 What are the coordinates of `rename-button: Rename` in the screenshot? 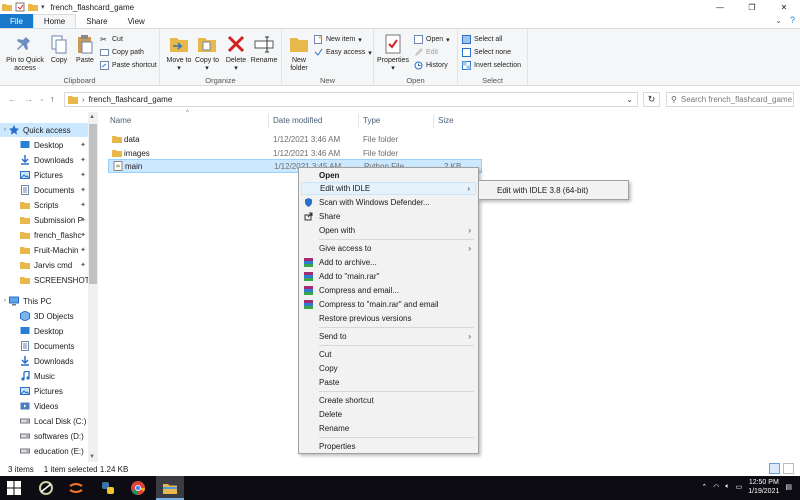 It's located at (264, 49).